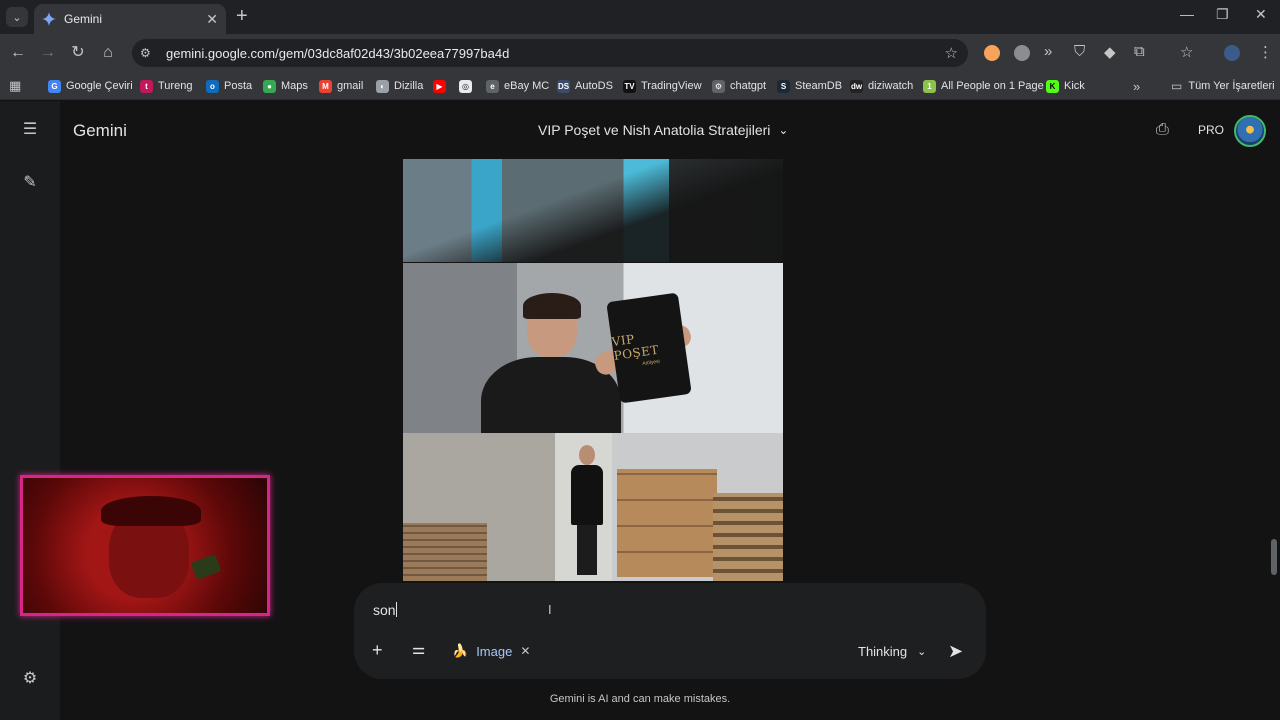 The width and height of the screenshot is (1280, 720). What do you see at coordinates (517, 86) in the screenshot?
I see `bookmark-ebay-mc: e eBay MC` at bounding box center [517, 86].